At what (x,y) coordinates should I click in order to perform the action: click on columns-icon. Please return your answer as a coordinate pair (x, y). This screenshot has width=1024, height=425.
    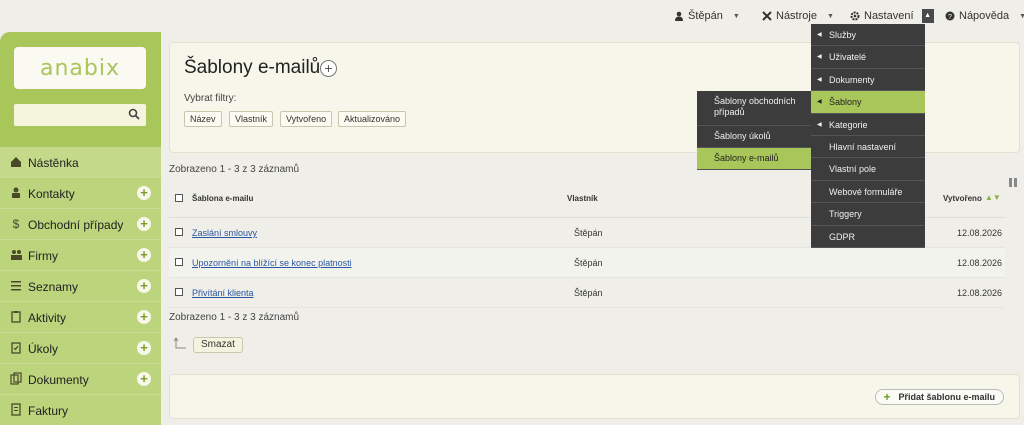
    Looking at the image, I should click on (1013, 182).